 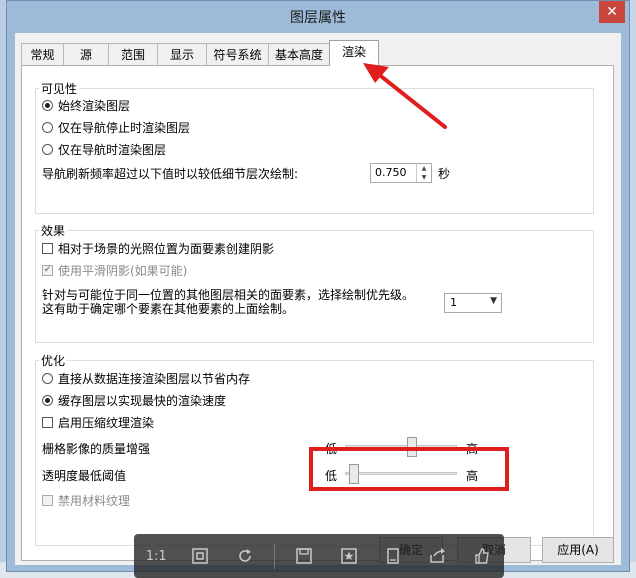 I want to click on image-viewer-toolbar: 1:1, so click(x=319, y=556).